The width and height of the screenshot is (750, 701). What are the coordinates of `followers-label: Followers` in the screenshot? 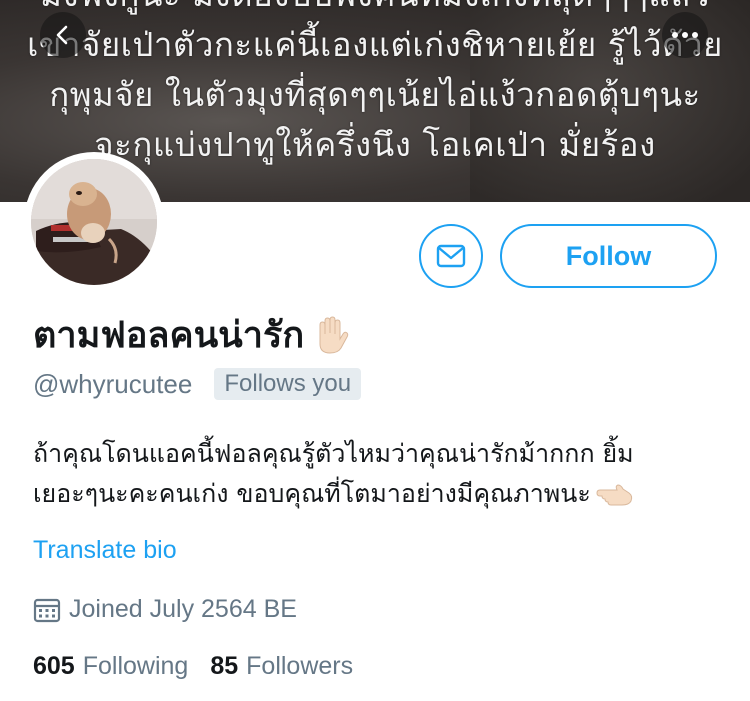 It's located at (300, 666).